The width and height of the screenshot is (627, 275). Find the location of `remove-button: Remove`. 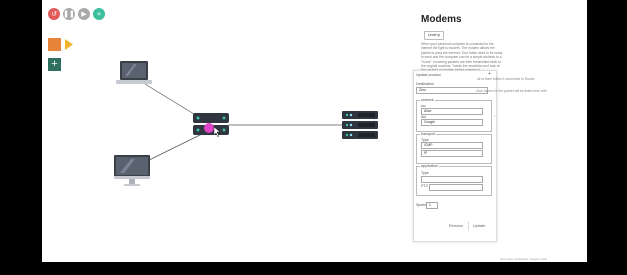

remove-button: Remove is located at coordinates (456, 226).